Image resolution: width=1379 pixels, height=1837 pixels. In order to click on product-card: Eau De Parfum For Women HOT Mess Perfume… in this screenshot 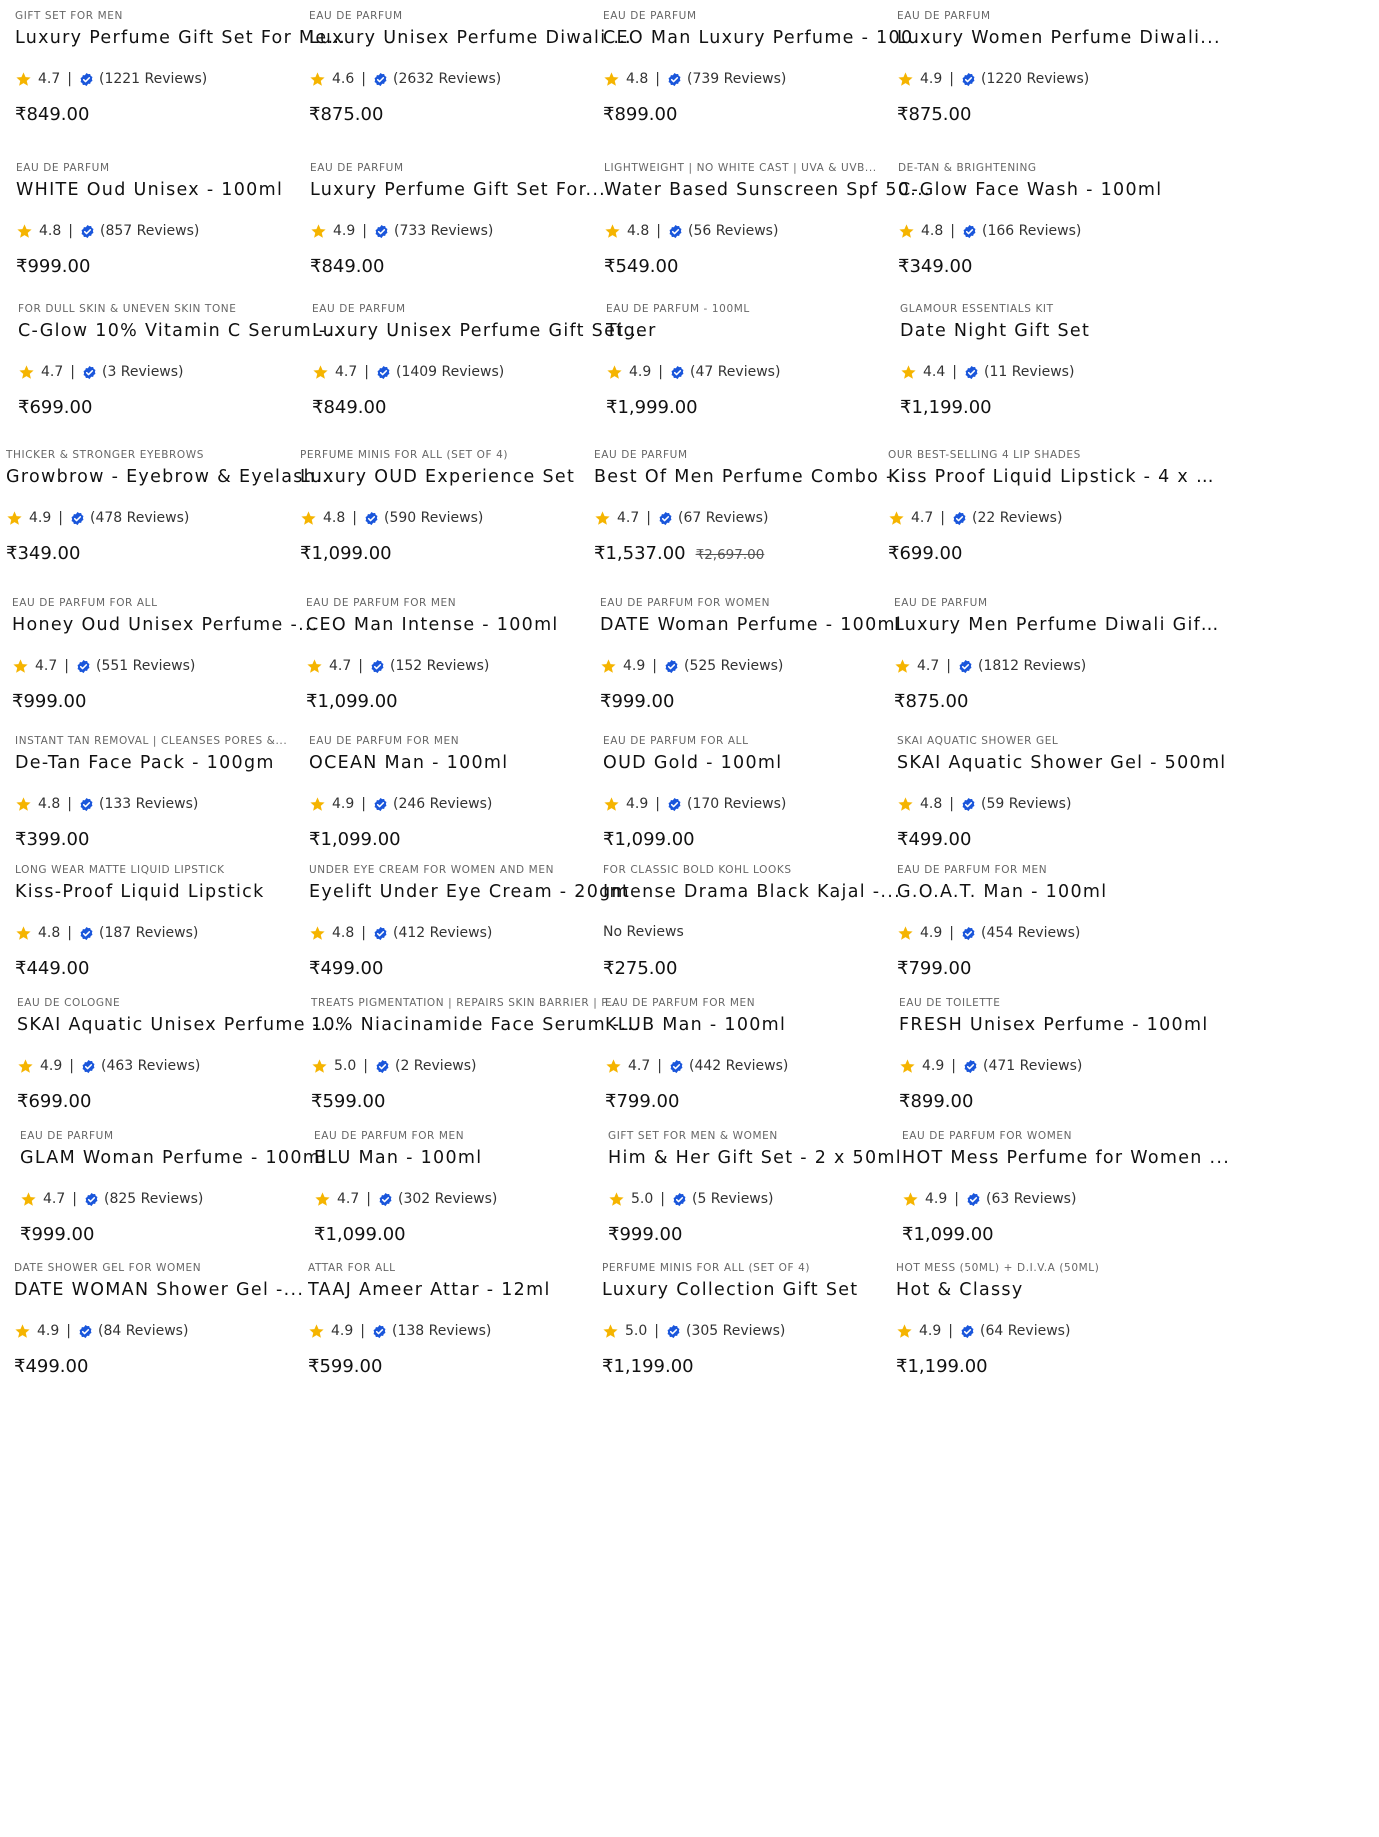, I will do `click(1067, 1195)`.